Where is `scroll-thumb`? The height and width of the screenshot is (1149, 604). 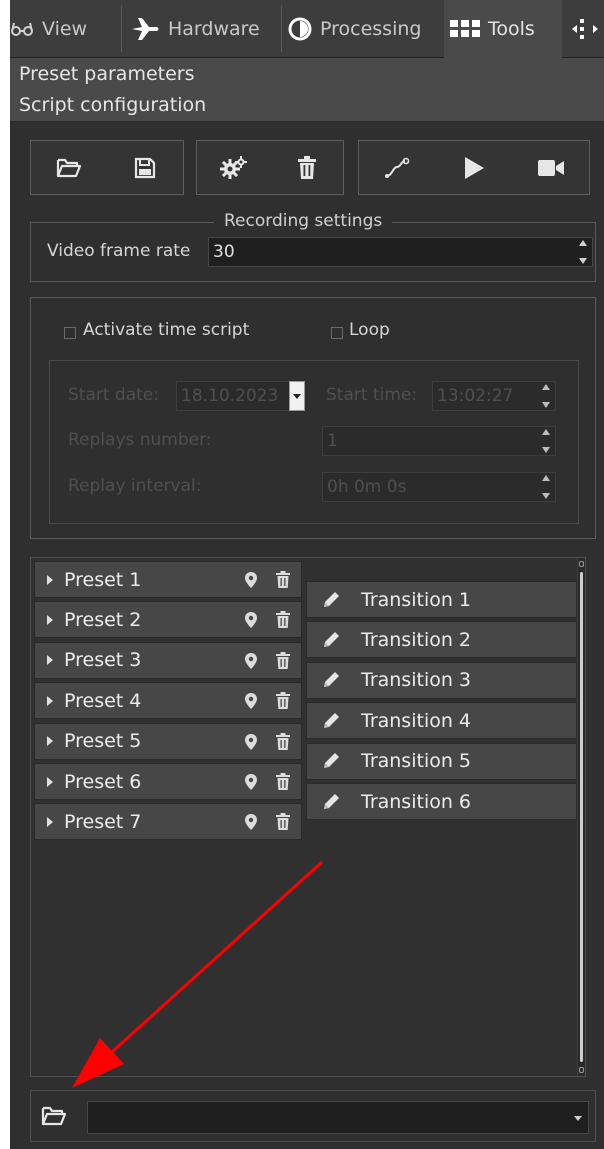 scroll-thumb is located at coordinates (581, 817).